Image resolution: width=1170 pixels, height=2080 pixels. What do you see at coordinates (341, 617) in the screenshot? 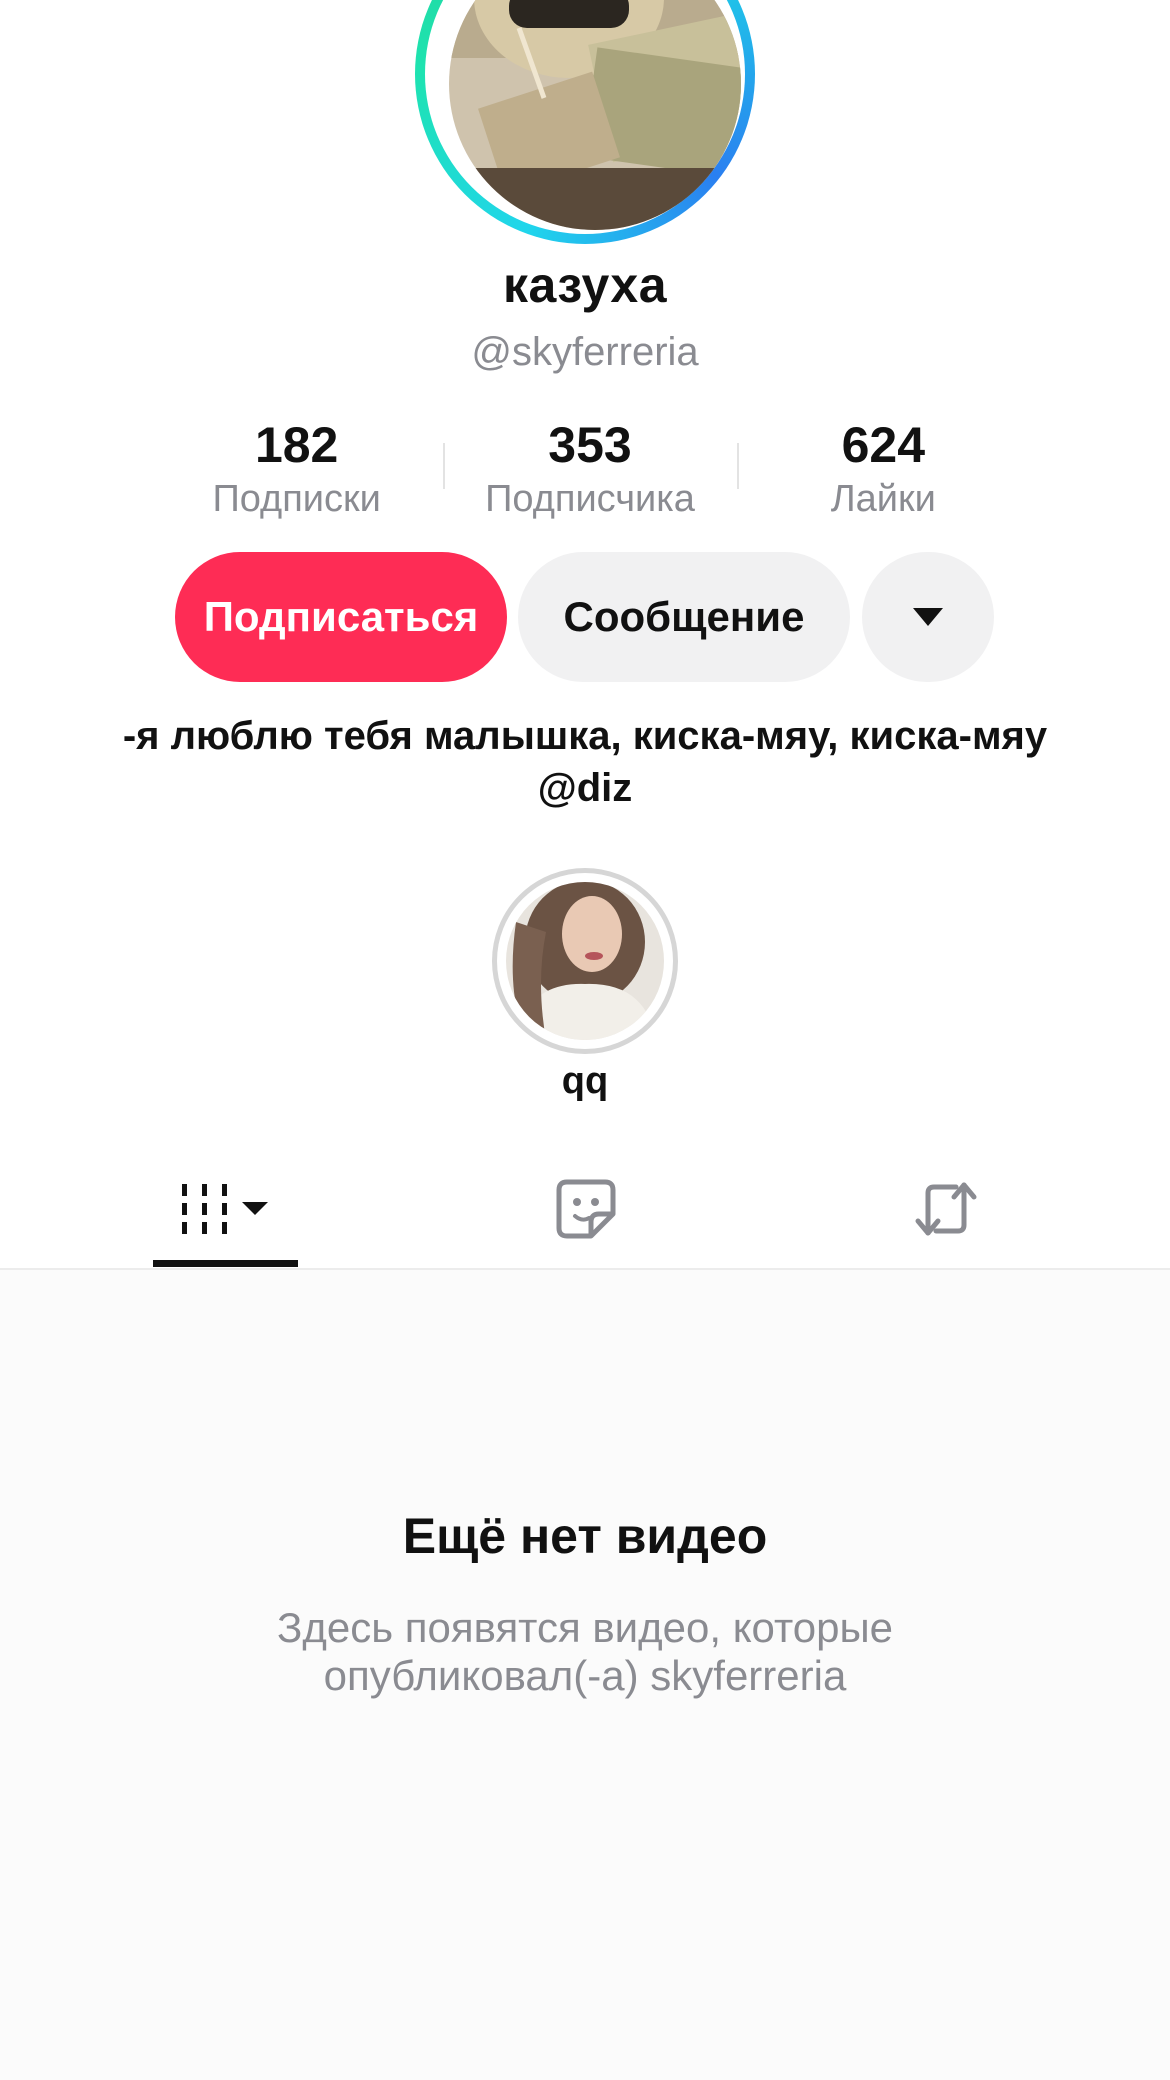
I see `follow-button: Подписаться` at bounding box center [341, 617].